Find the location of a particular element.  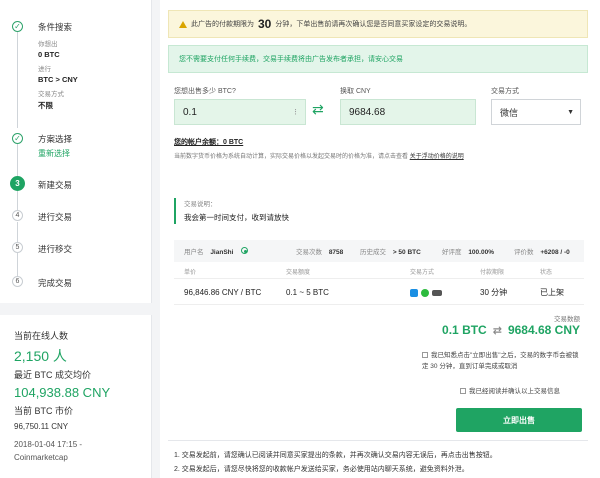

fee-notice: 您不需要支付任何手续费，交易手续费将由广告发布者承担，请安心交易 is located at coordinates (378, 59).